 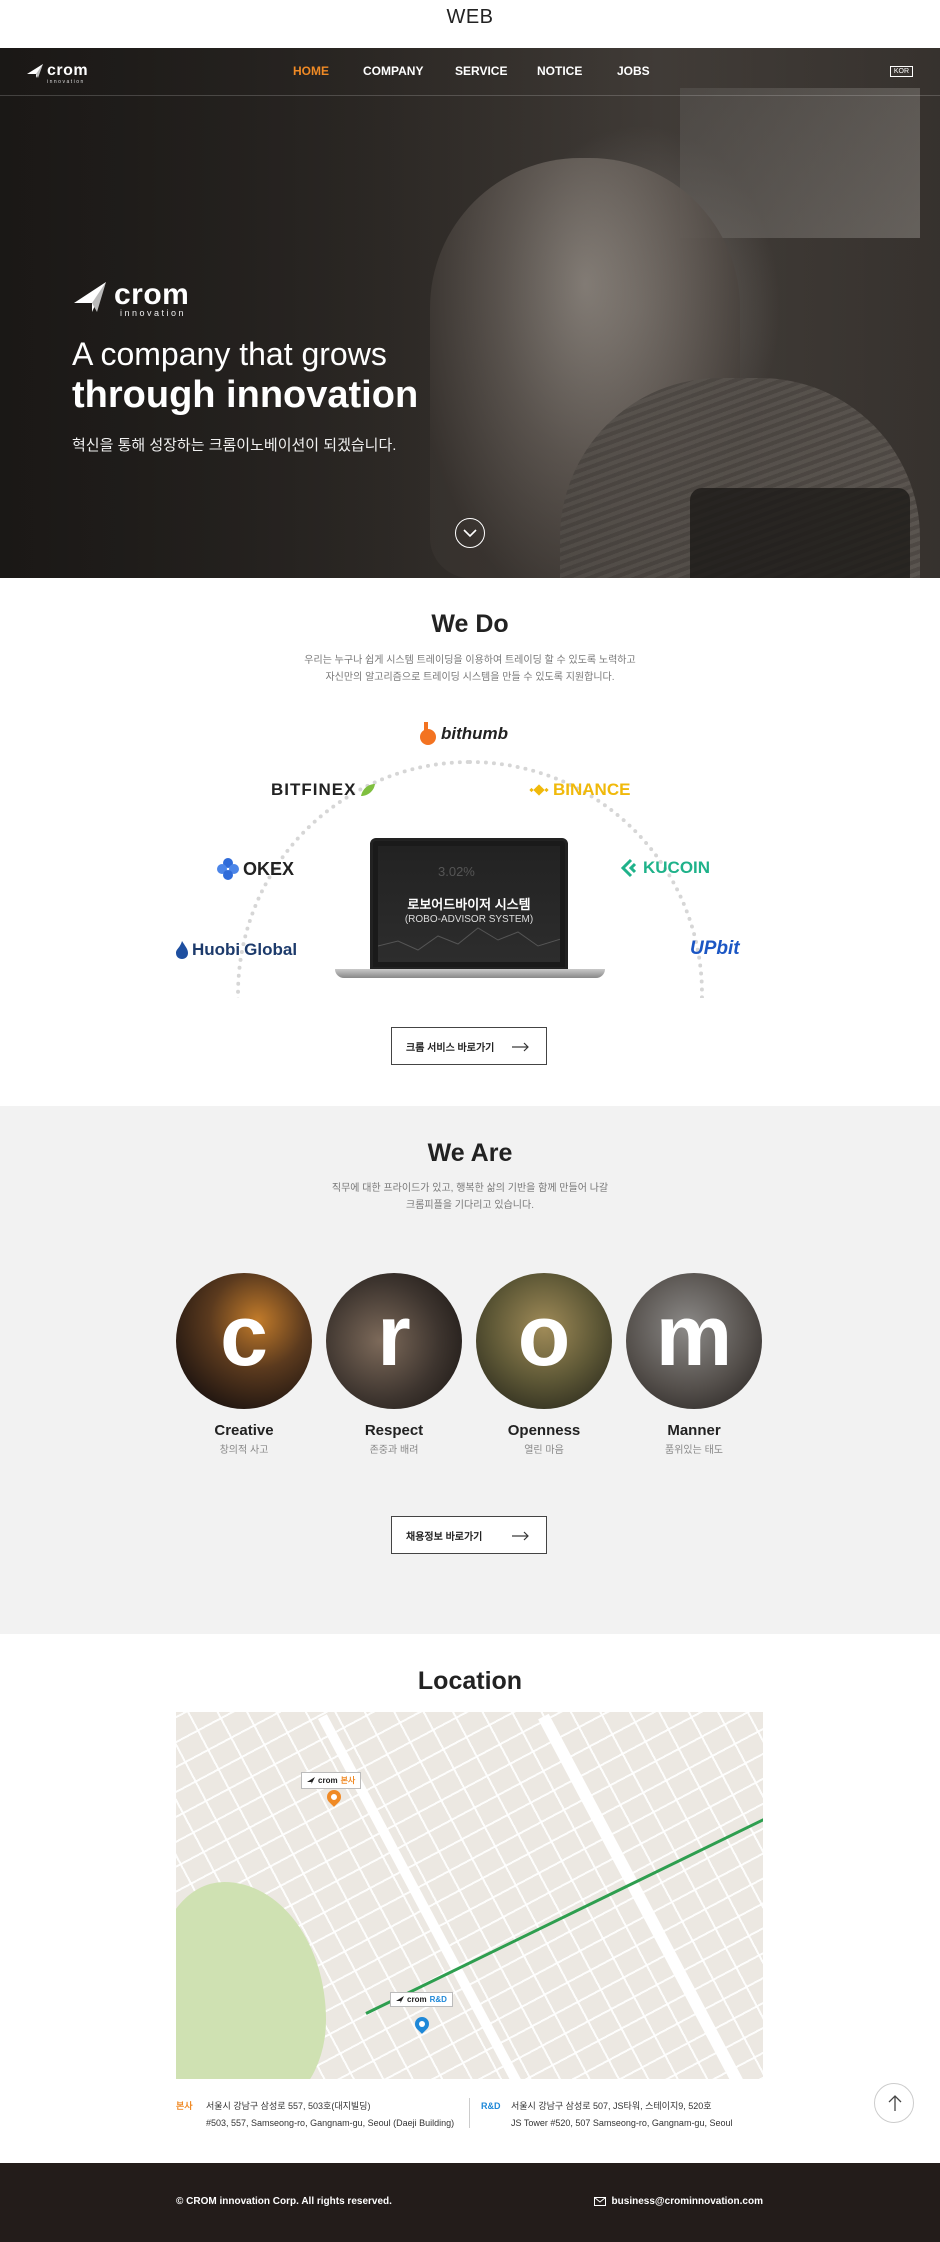 I want to click on exchange-okex: OKEX, so click(x=255, y=869).